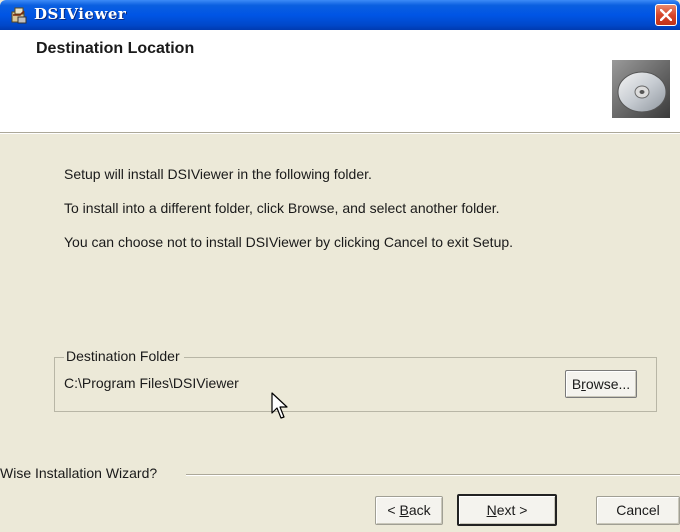 The image size is (680, 532). I want to click on destination-folder-legend: Destination Folder, so click(124, 356).